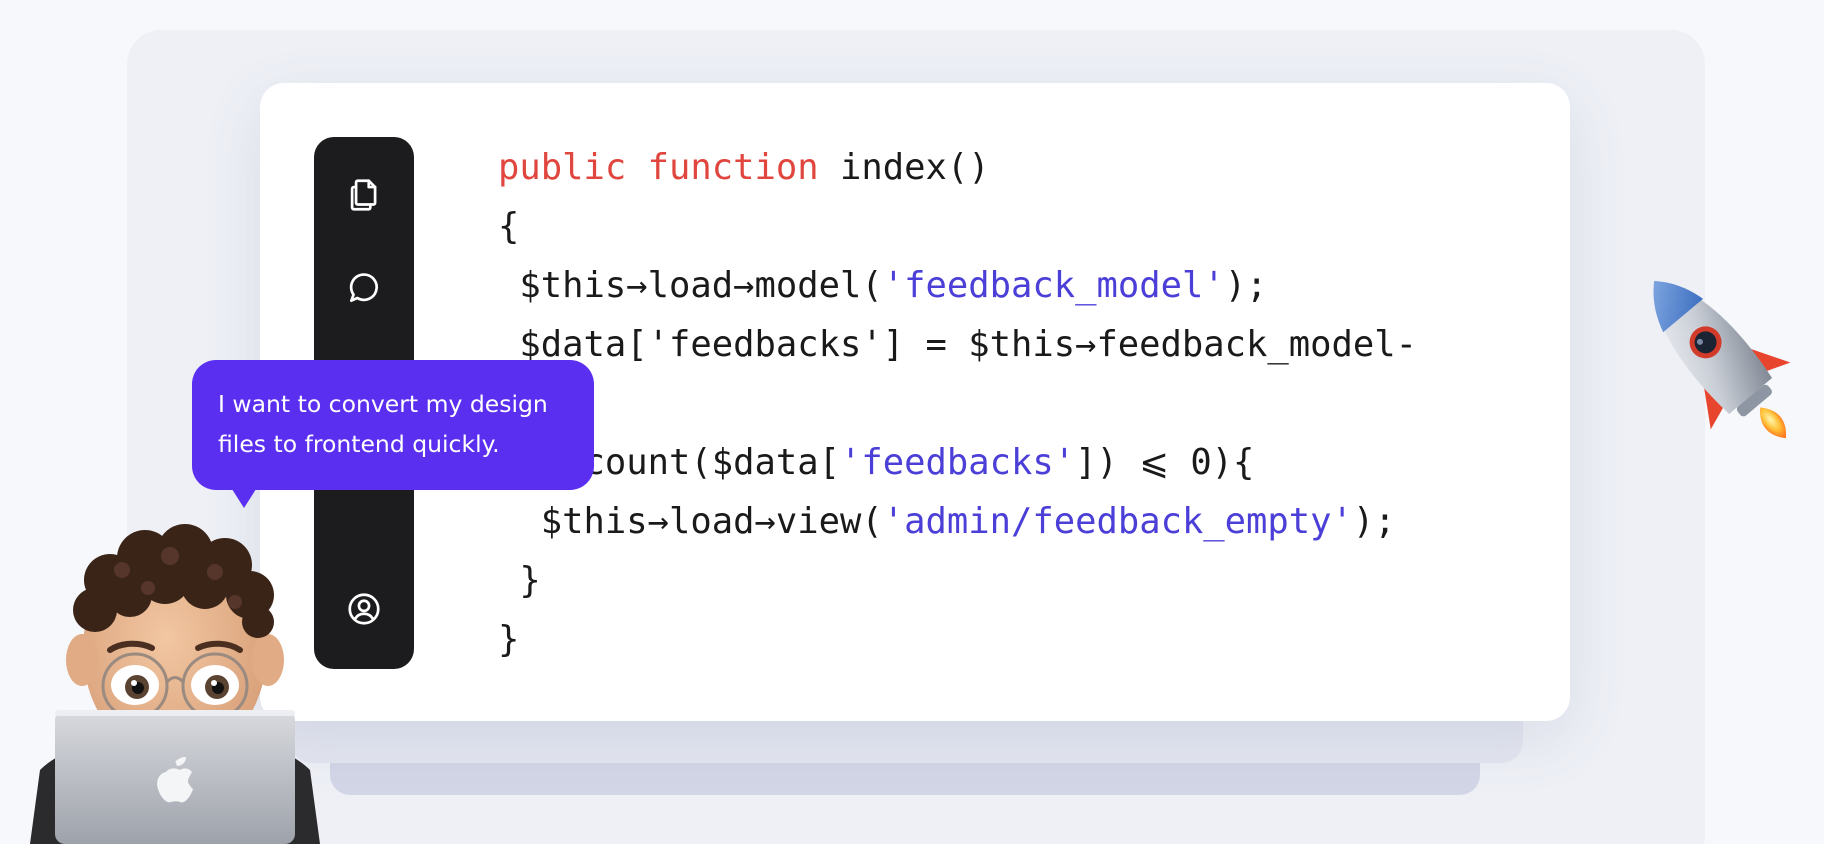  What do you see at coordinates (658, 167) in the screenshot?
I see `code-keyword: public function` at bounding box center [658, 167].